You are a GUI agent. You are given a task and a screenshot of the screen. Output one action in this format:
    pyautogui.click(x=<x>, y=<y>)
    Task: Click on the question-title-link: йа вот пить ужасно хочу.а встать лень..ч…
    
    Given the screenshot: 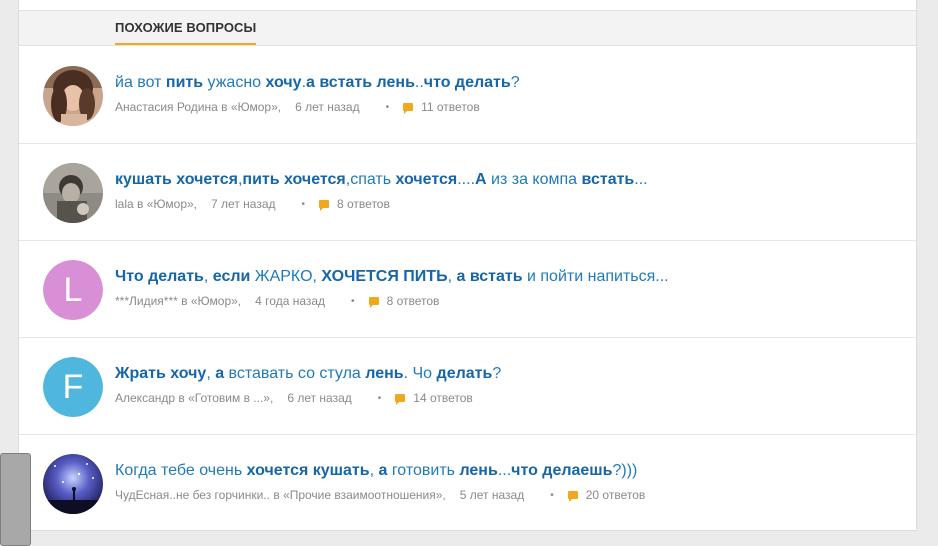 What is the action you would take?
    pyautogui.click(x=317, y=83)
    